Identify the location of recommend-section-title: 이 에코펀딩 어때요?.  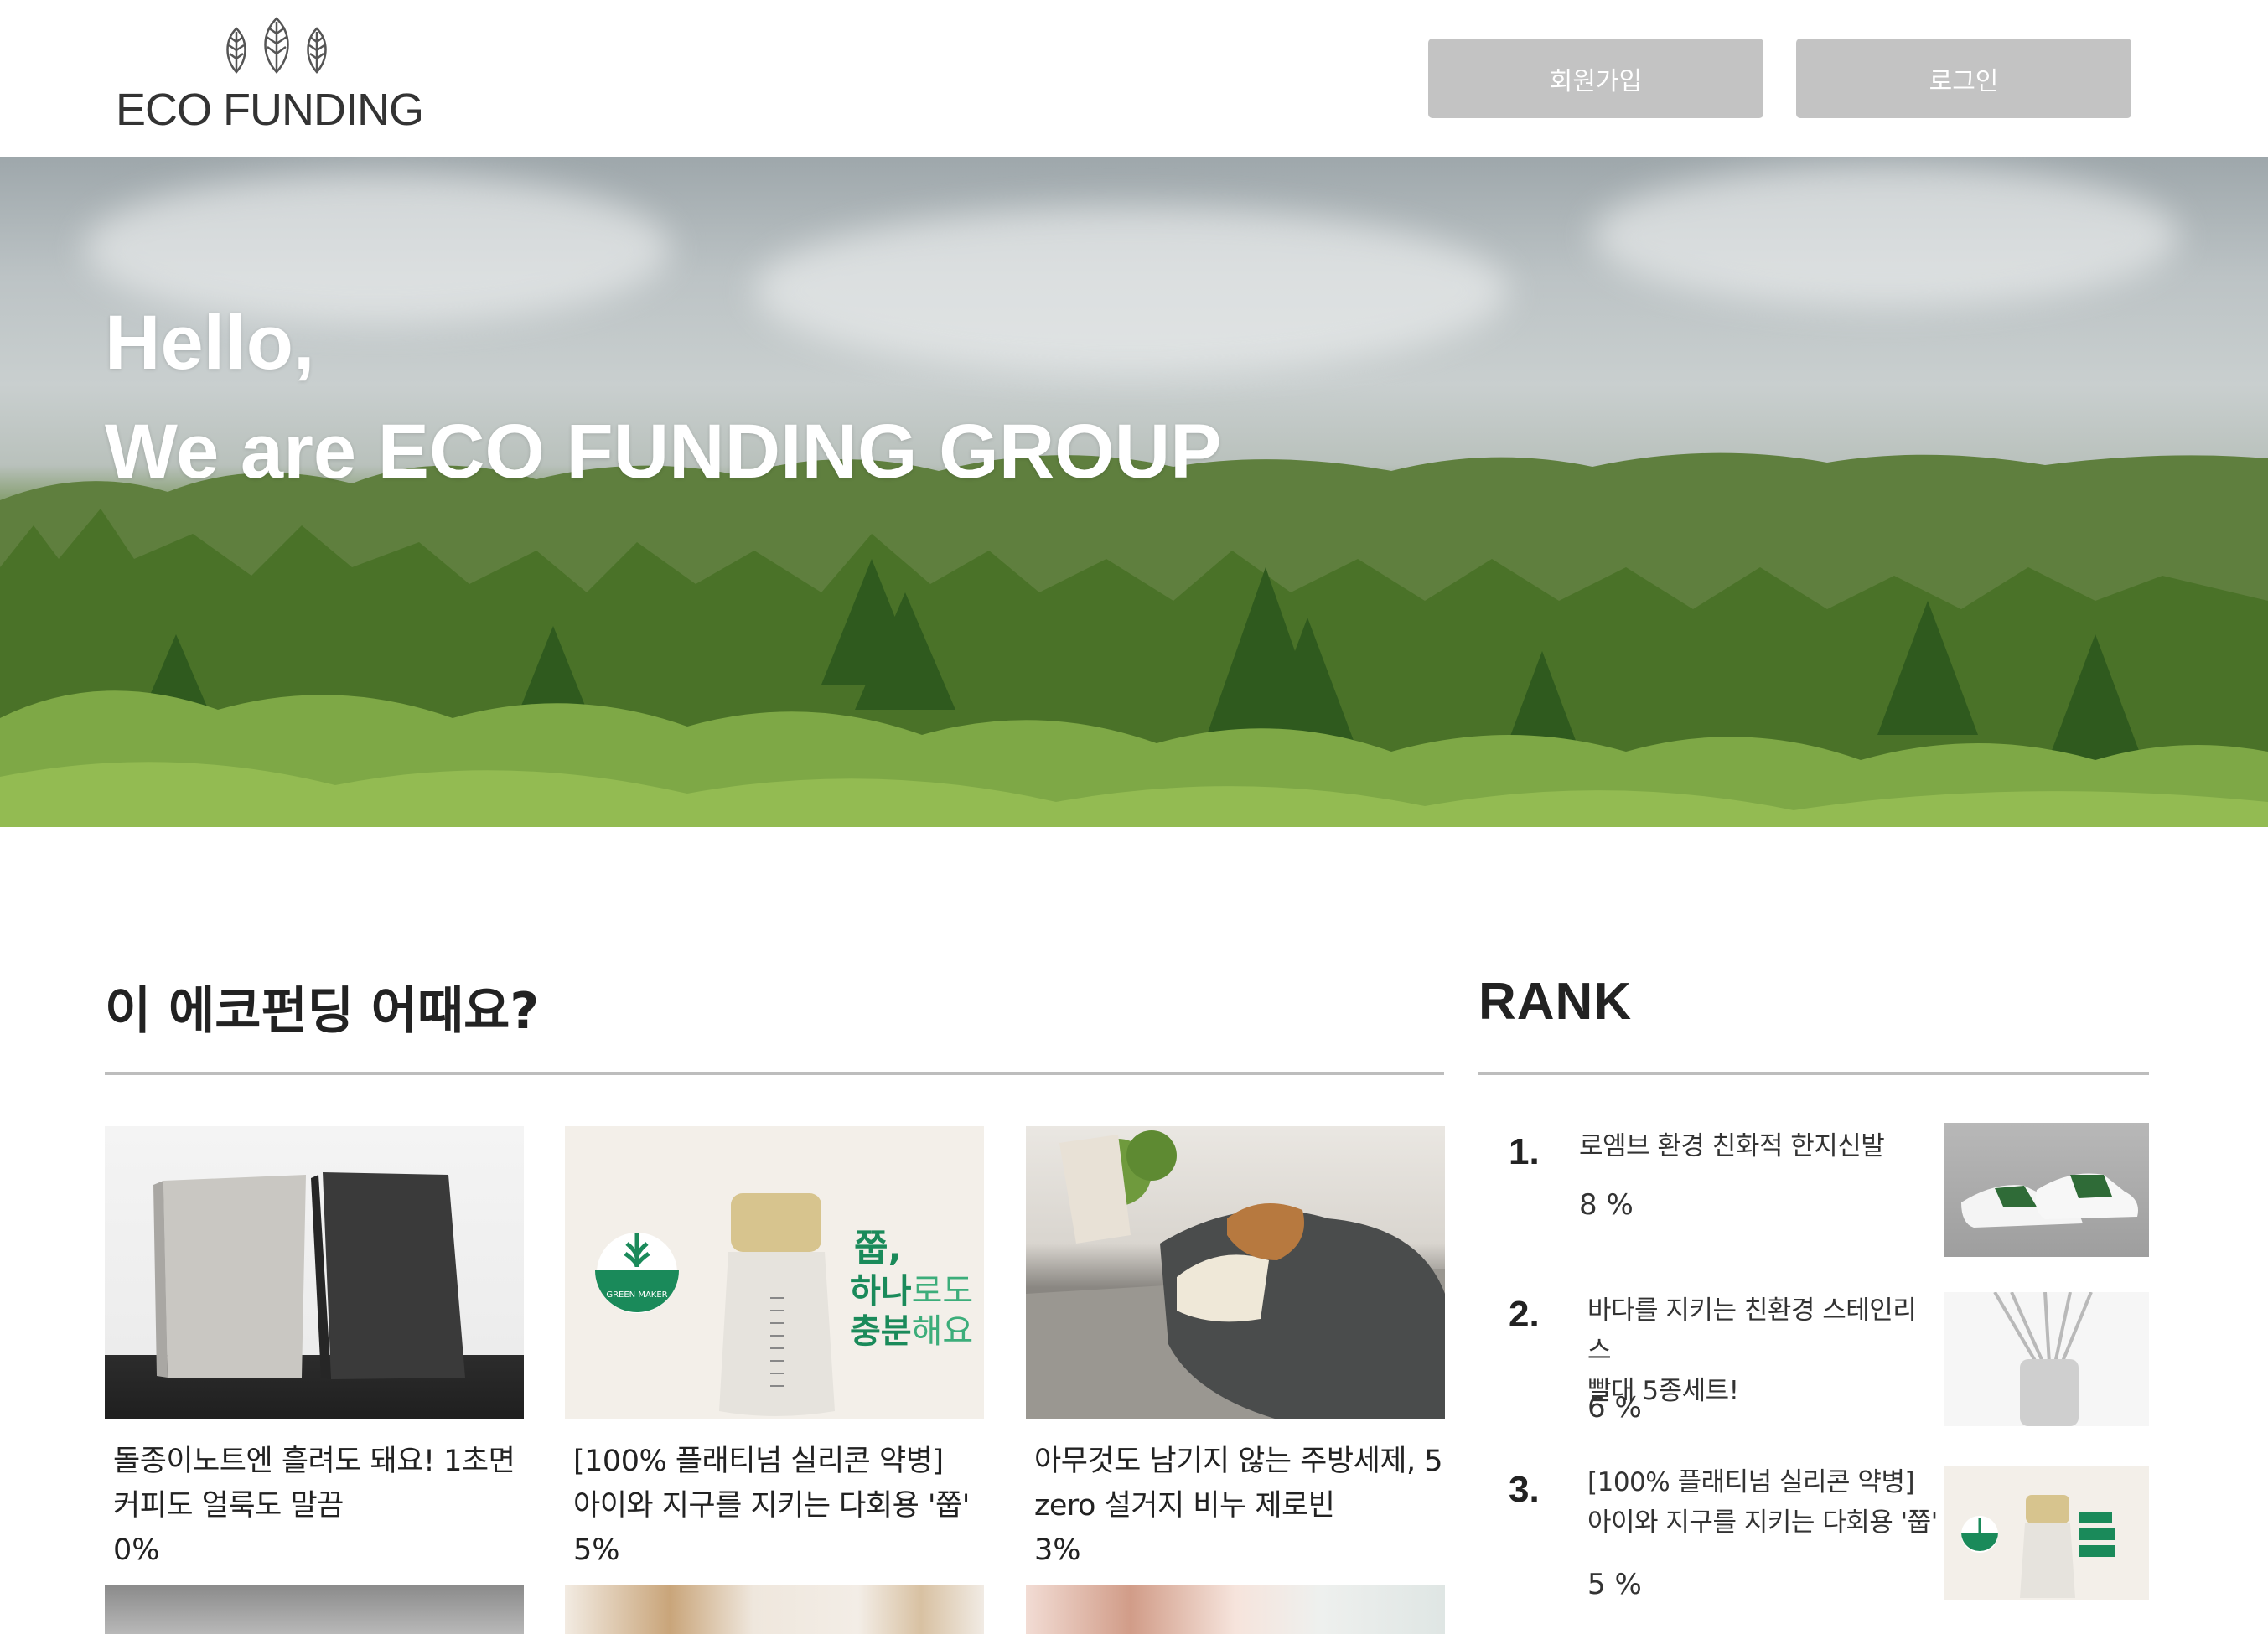
(322, 1011).